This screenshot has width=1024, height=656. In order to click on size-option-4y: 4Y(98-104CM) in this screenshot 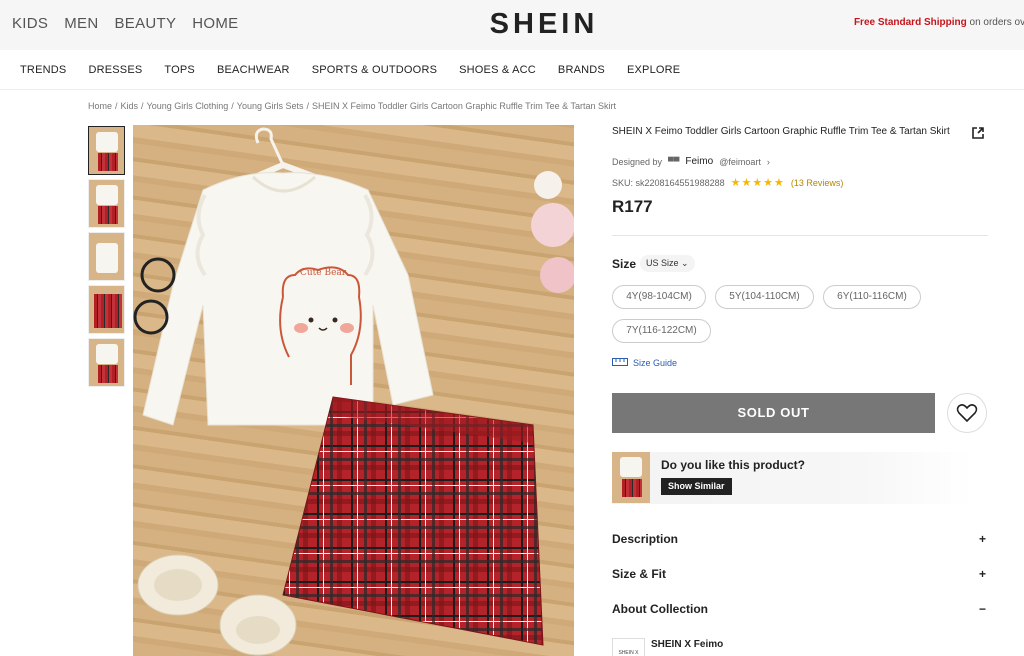, I will do `click(659, 297)`.